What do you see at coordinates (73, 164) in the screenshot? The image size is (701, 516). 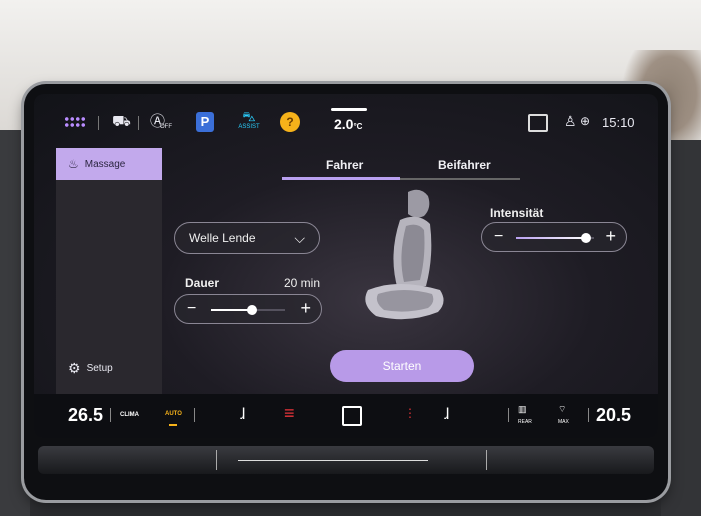 I see `seat-massage-icon: ♨` at bounding box center [73, 164].